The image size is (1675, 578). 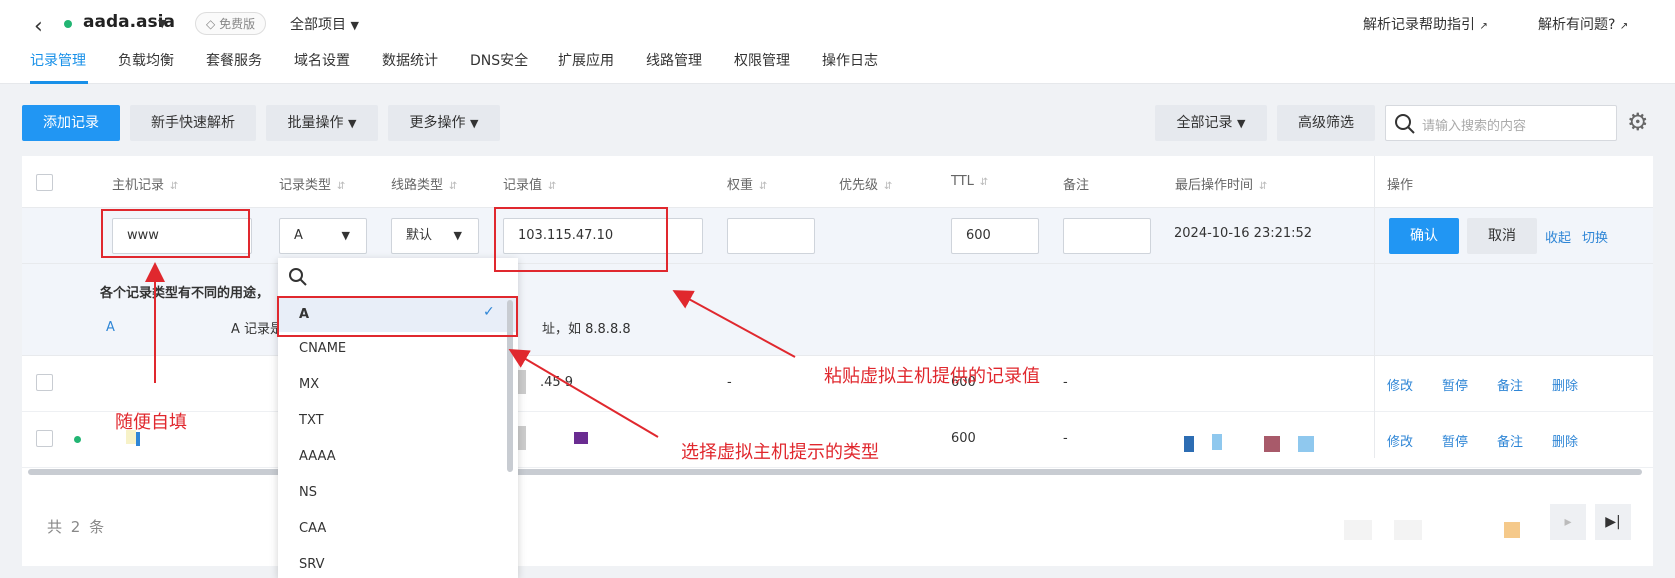 What do you see at coordinates (470, 350) in the screenshot?
I see `annotation-arrows` at bounding box center [470, 350].